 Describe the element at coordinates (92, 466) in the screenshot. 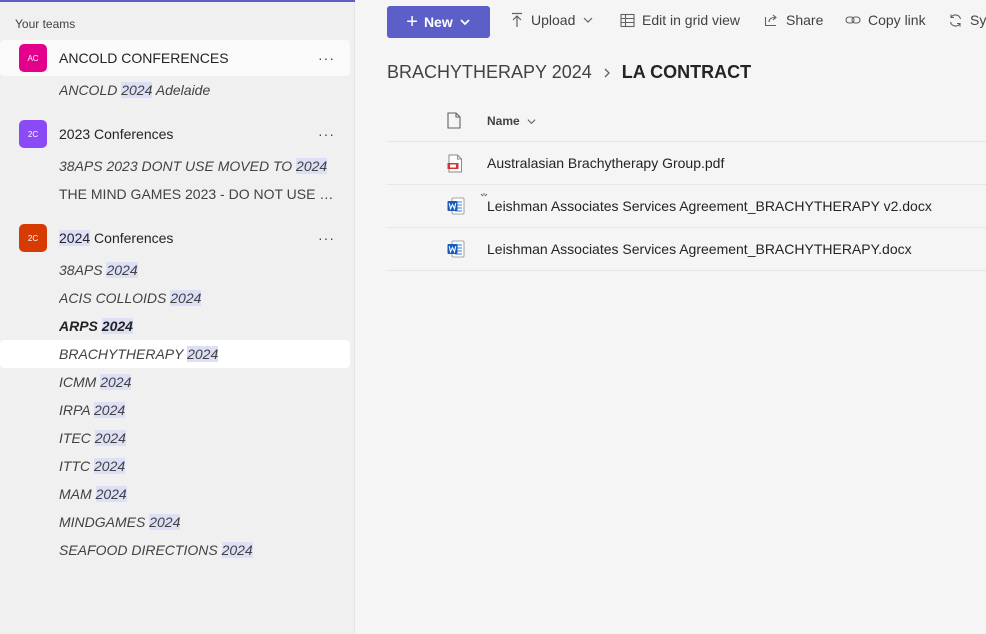

I see `channel-label: ITTC 2024` at that location.